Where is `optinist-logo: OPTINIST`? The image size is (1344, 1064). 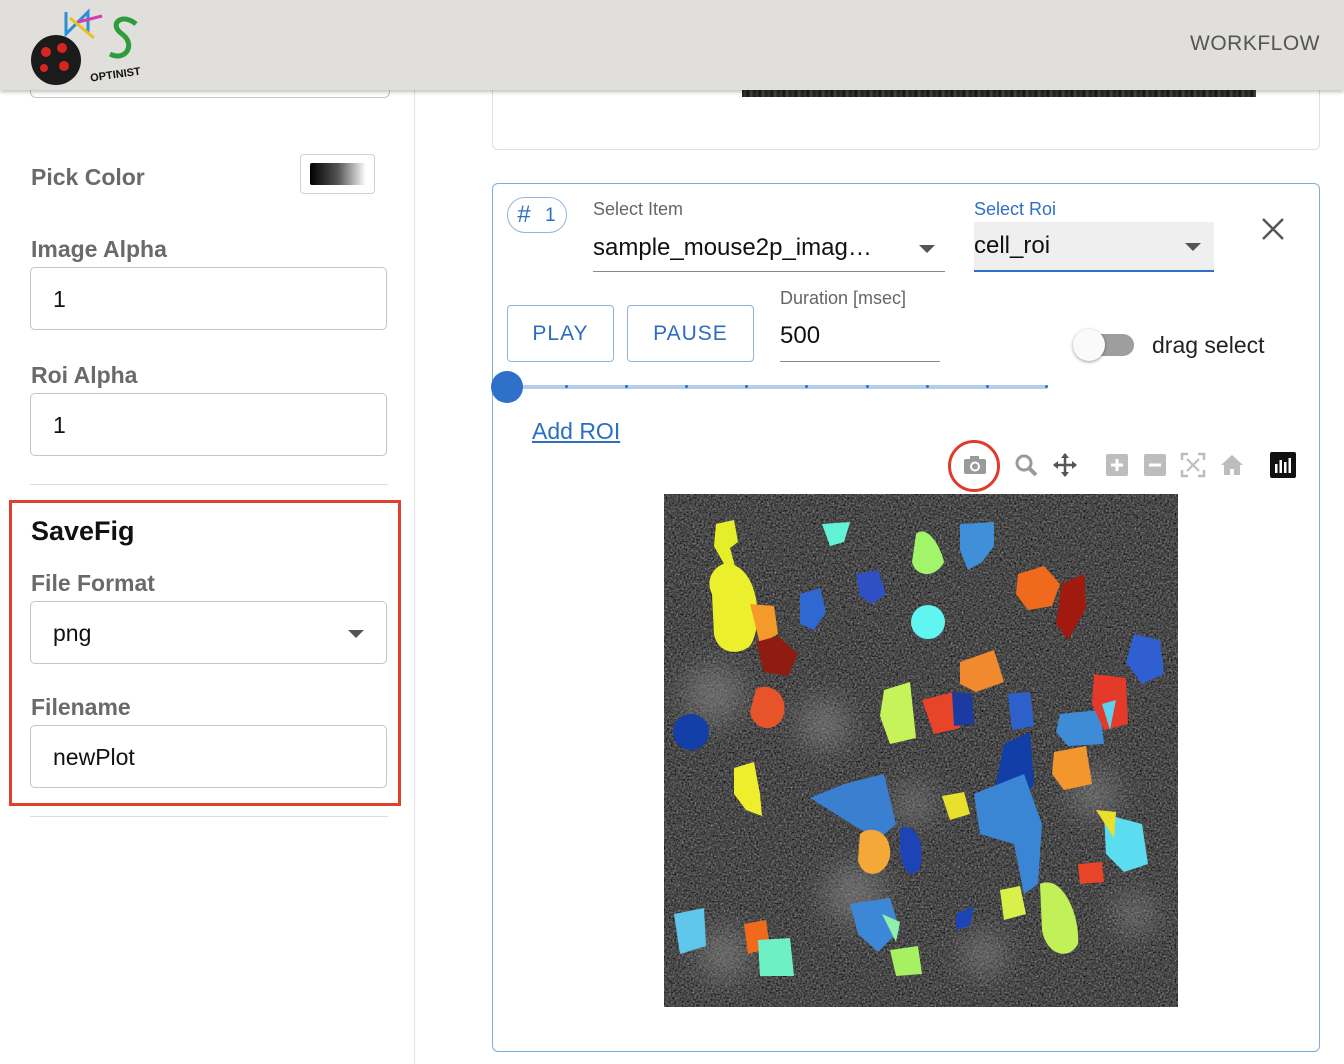
optinist-logo: OPTINIST is located at coordinates (91, 46).